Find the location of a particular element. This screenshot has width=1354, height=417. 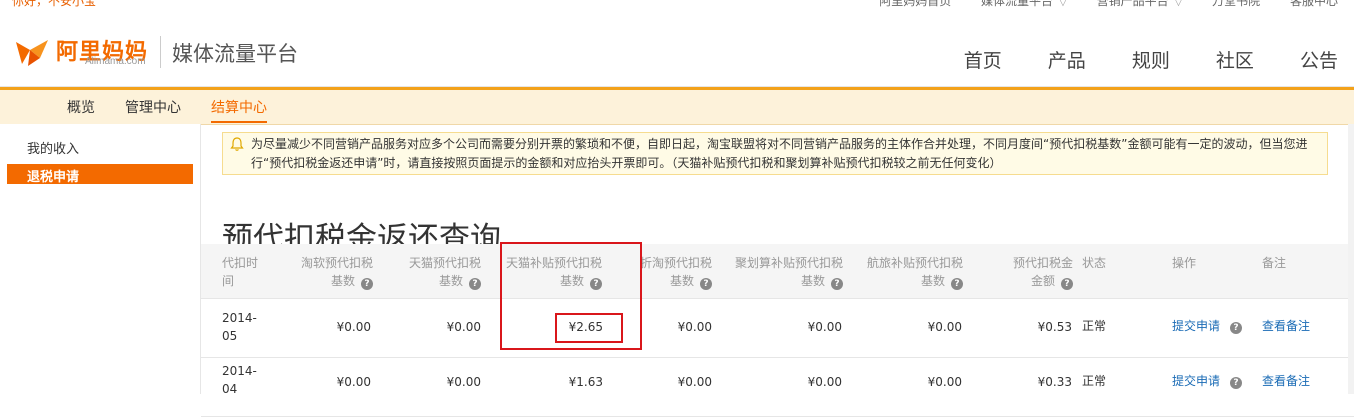

cell-time: 2014- 05 is located at coordinates (239, 327).